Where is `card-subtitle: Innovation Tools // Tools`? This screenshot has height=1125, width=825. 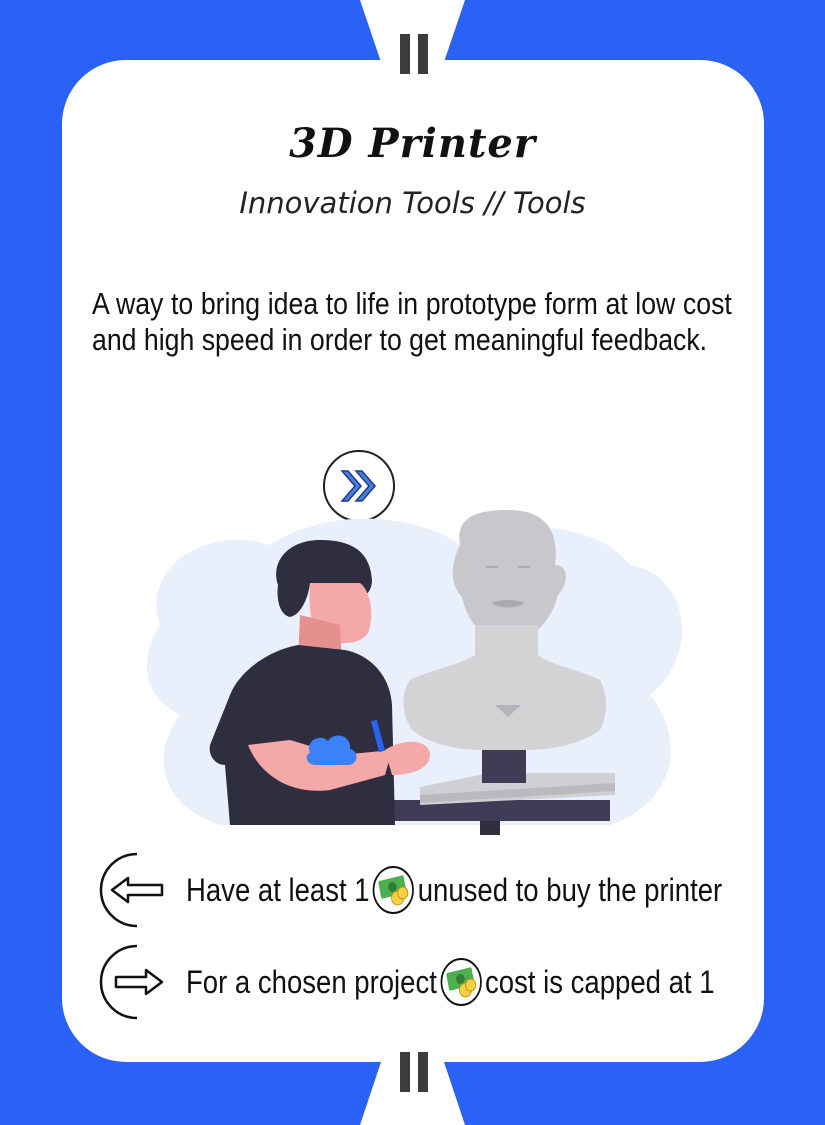 card-subtitle: Innovation Tools // Tools is located at coordinates (412, 203).